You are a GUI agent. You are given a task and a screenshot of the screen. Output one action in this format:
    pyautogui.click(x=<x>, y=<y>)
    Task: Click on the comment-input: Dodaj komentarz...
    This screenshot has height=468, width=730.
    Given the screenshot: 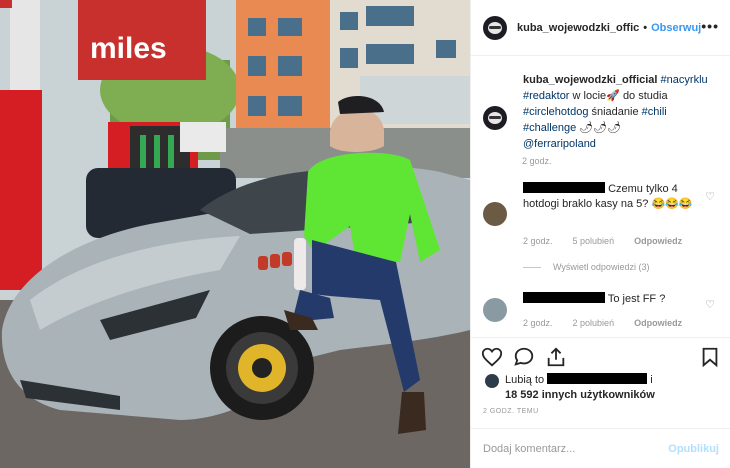 What is the action you would take?
    pyautogui.click(x=529, y=449)
    